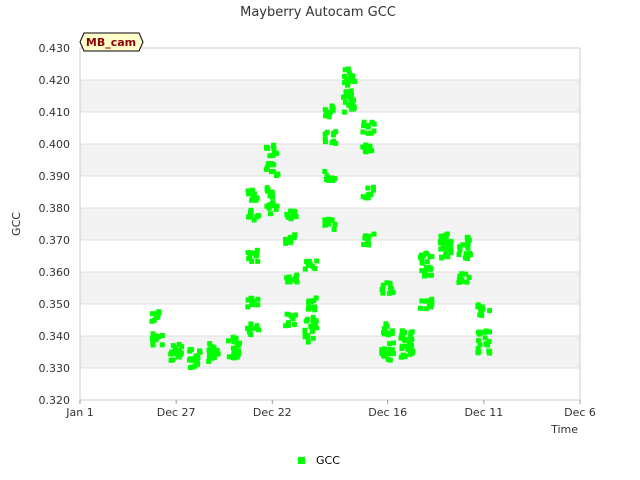 This screenshot has width=640, height=480. I want to click on y-tick-label: 0.370, so click(55, 240).